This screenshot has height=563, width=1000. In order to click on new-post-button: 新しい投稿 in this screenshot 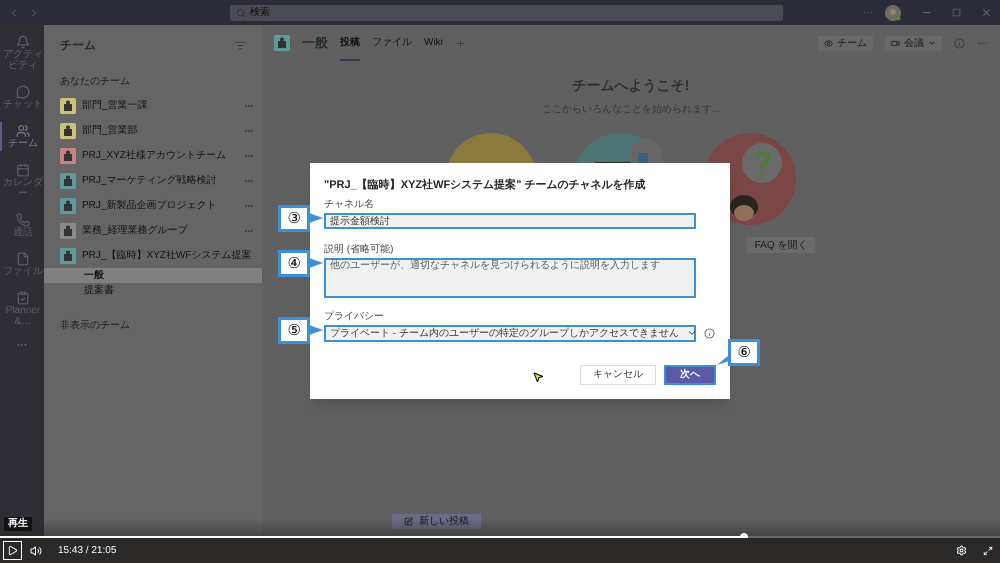, I will do `click(436, 521)`.